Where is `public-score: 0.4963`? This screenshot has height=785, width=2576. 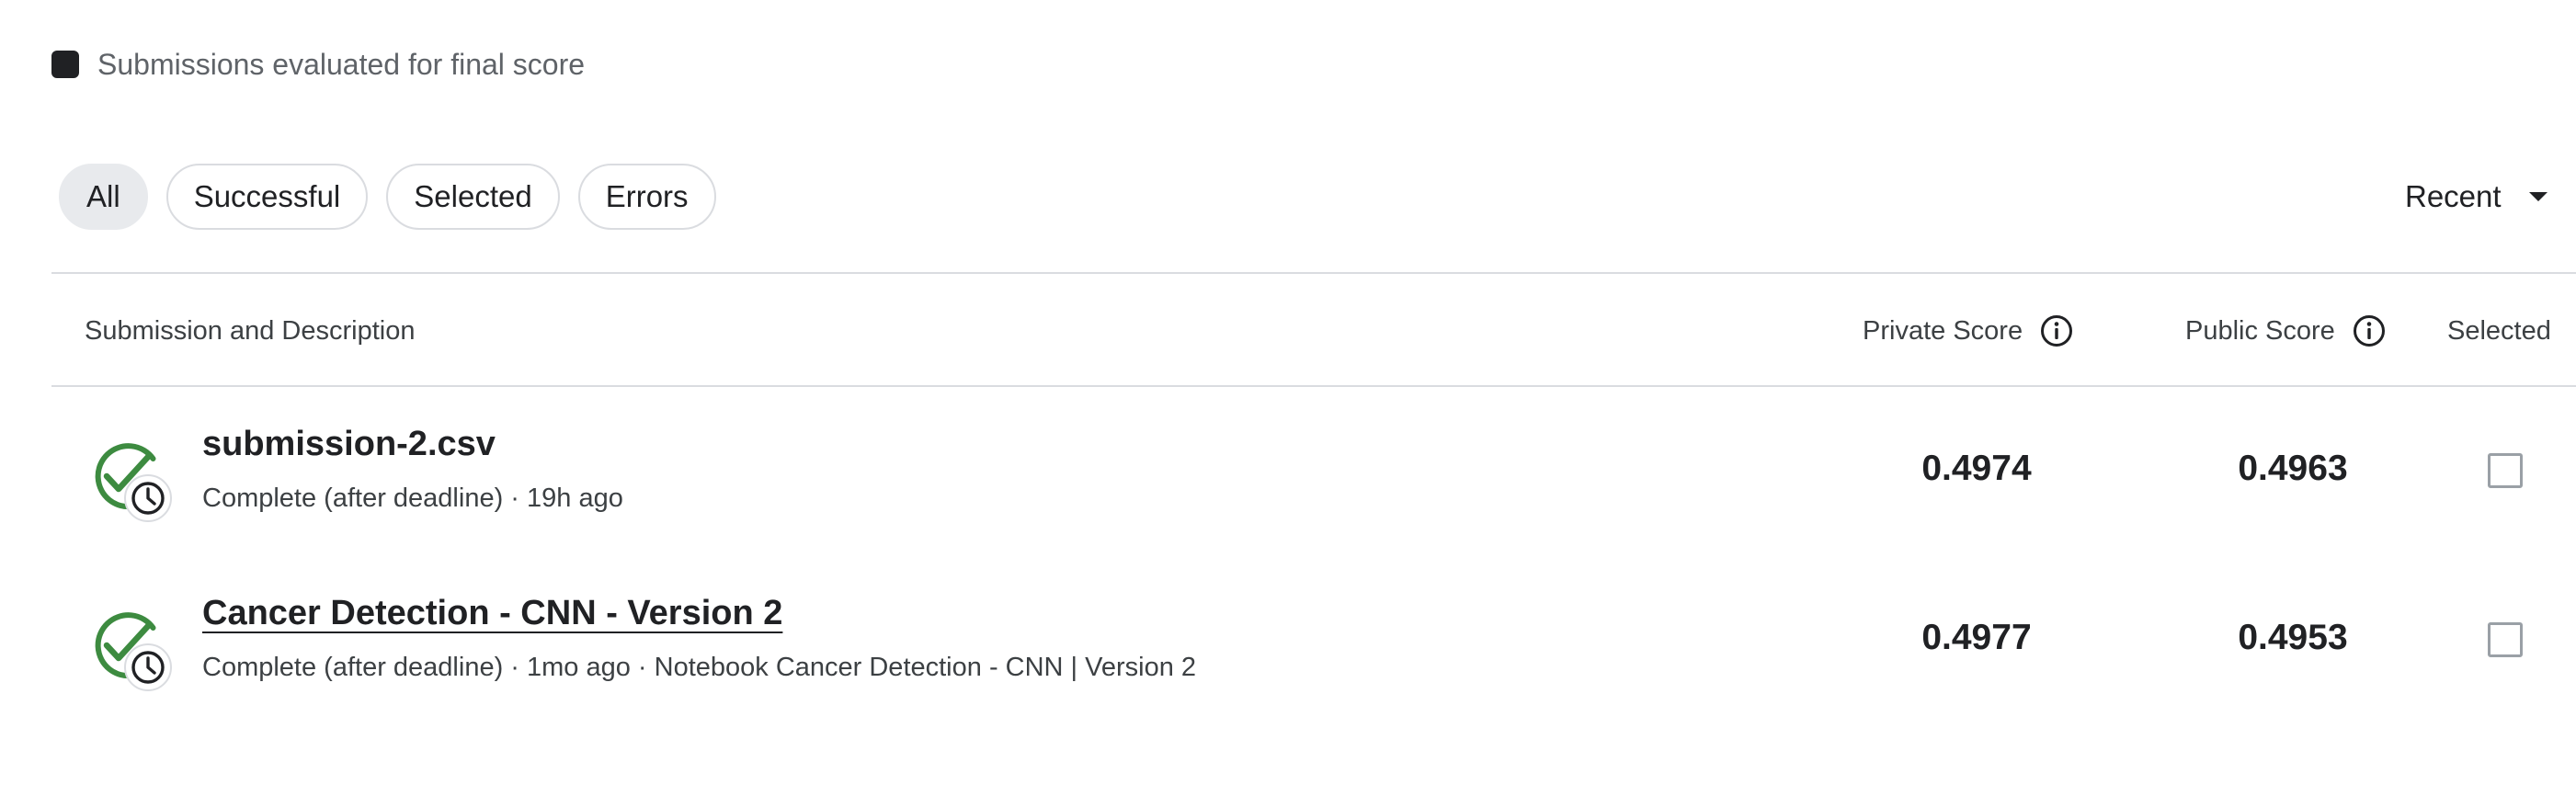 public-score: 0.4963 is located at coordinates (2293, 468).